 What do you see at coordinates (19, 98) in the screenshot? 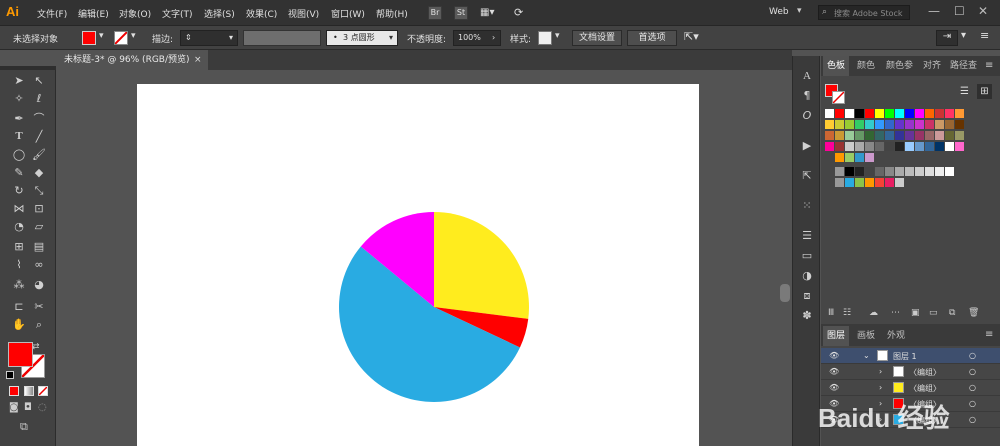
I see `magic-wand-icon: ✧` at bounding box center [19, 98].